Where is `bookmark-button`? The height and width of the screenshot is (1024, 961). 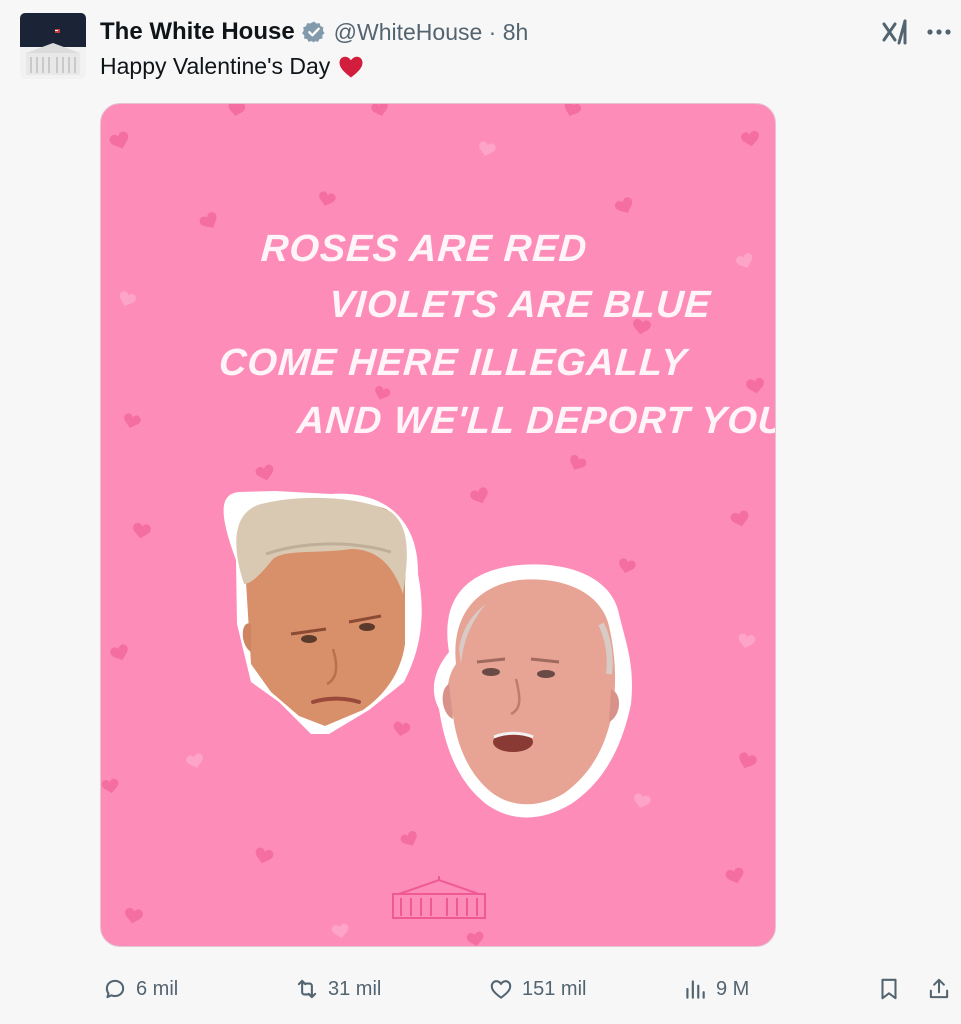
bookmark-button is located at coordinates (889, 989).